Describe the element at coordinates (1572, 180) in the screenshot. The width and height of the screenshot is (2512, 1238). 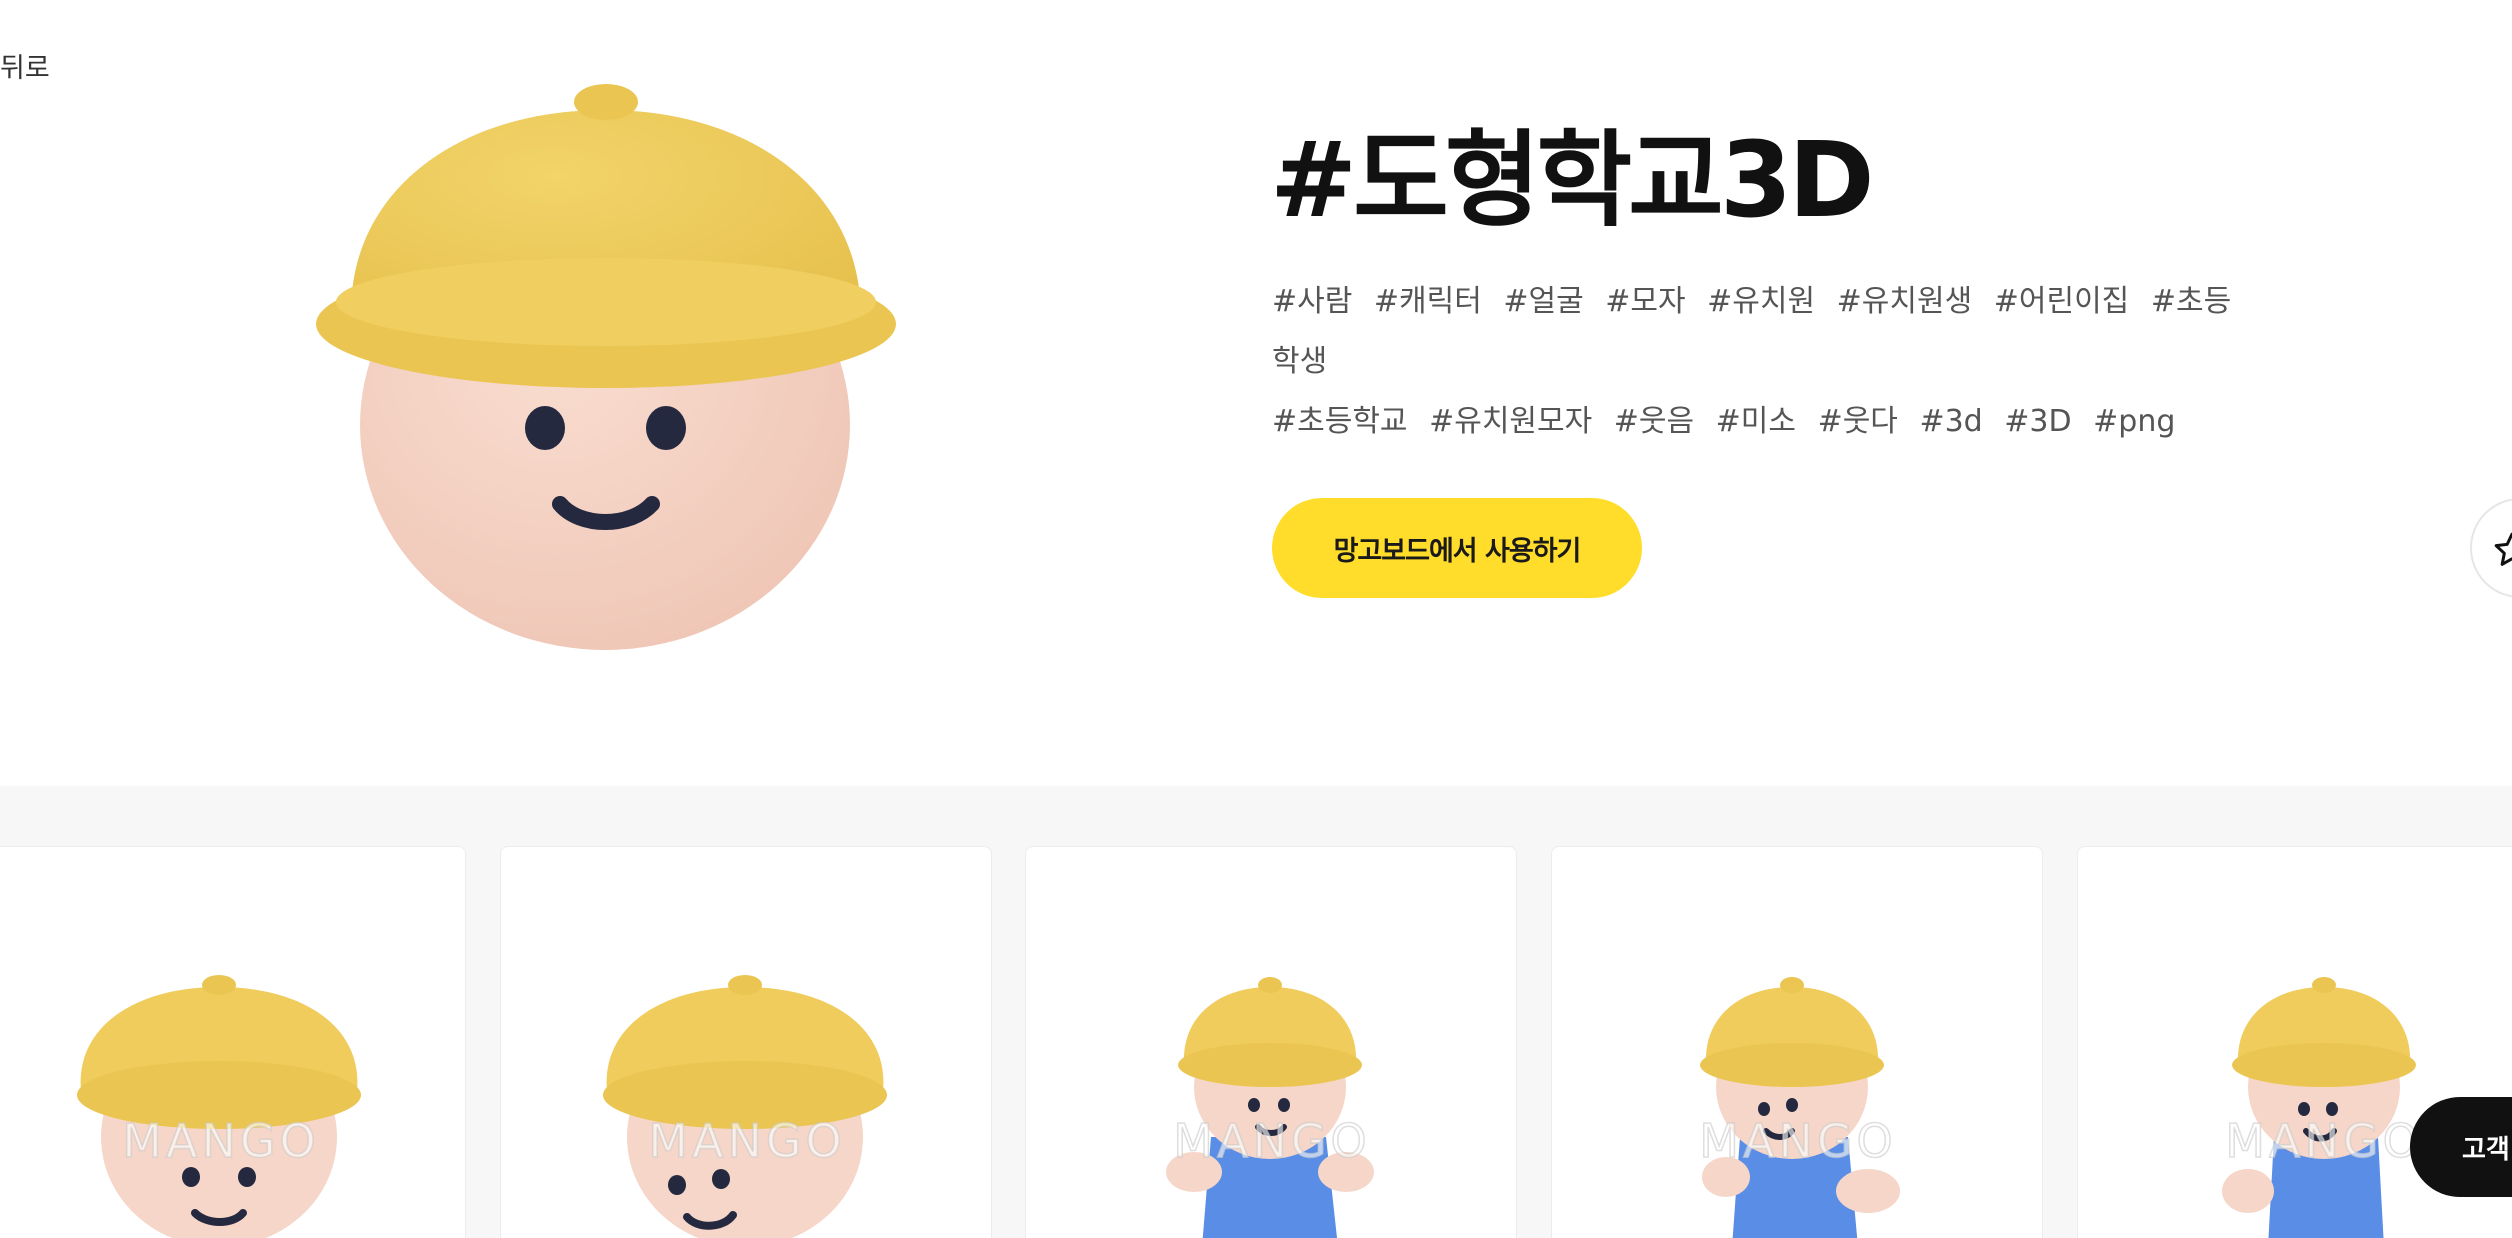
I see `asset-title: #도형학교3D` at that location.